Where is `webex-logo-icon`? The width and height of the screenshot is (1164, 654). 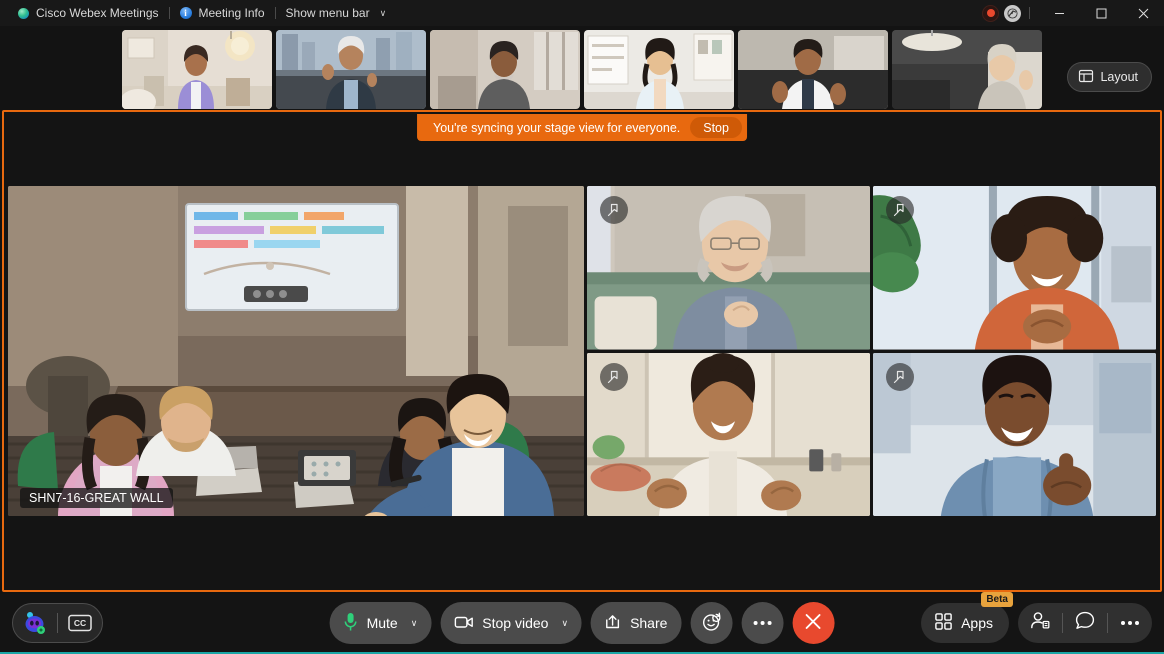 webex-logo-icon is located at coordinates (23, 13).